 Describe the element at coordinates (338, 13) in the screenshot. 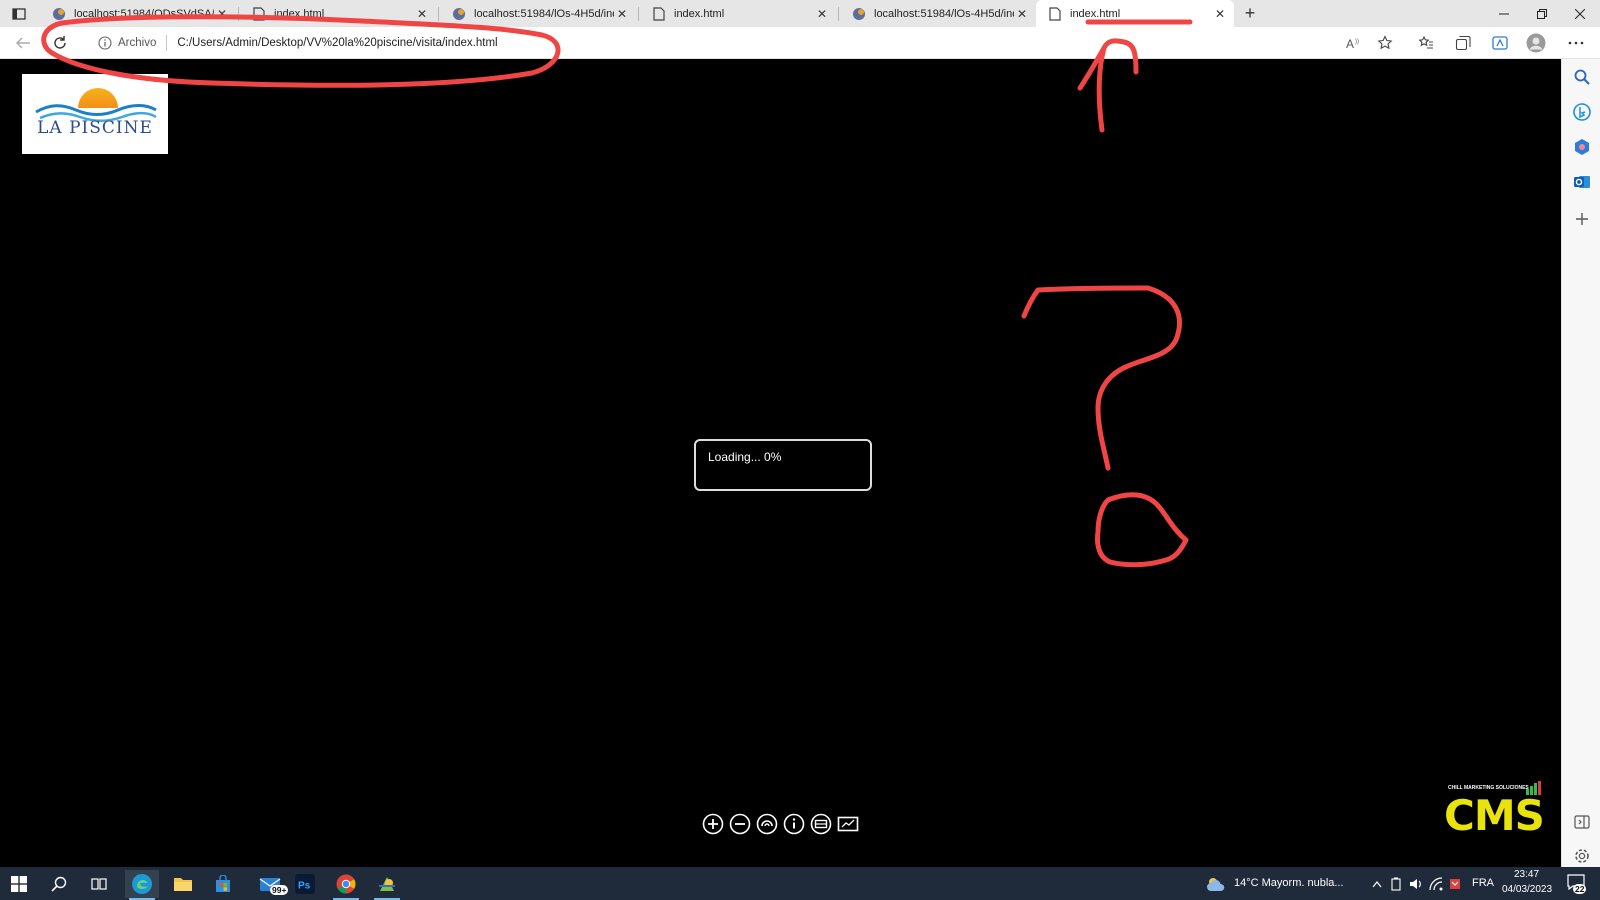

I see `tab-2: index.html ✕` at that location.